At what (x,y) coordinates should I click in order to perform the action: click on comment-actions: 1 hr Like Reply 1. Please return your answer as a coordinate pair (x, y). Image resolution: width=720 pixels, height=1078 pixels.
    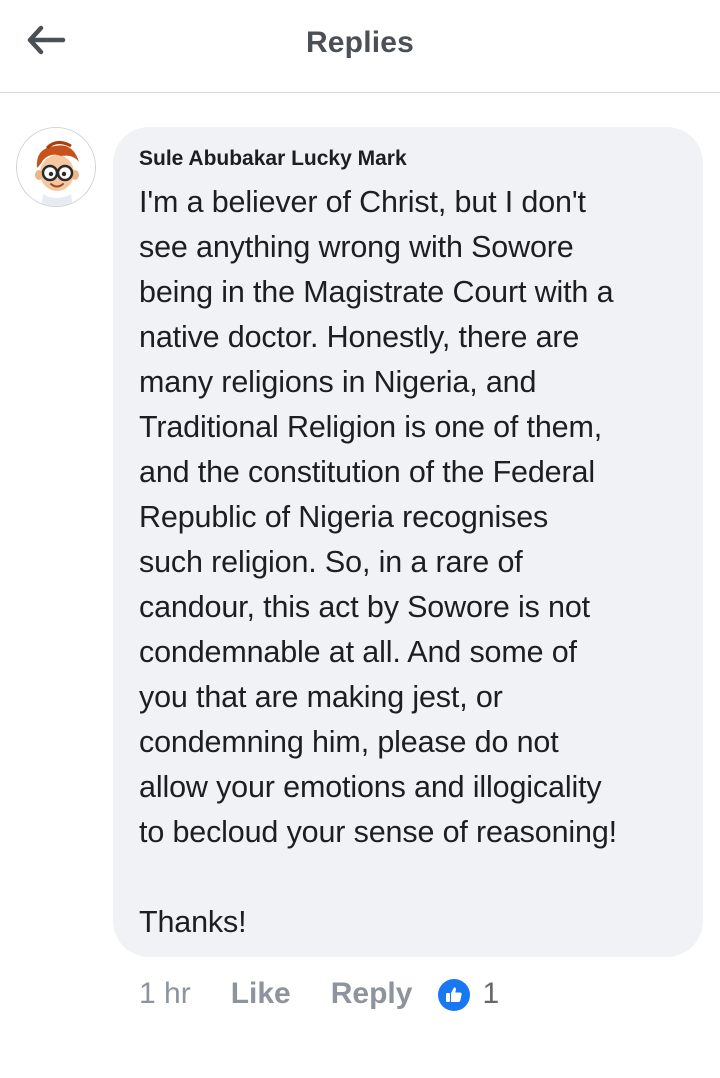
    Looking at the image, I should click on (319, 994).